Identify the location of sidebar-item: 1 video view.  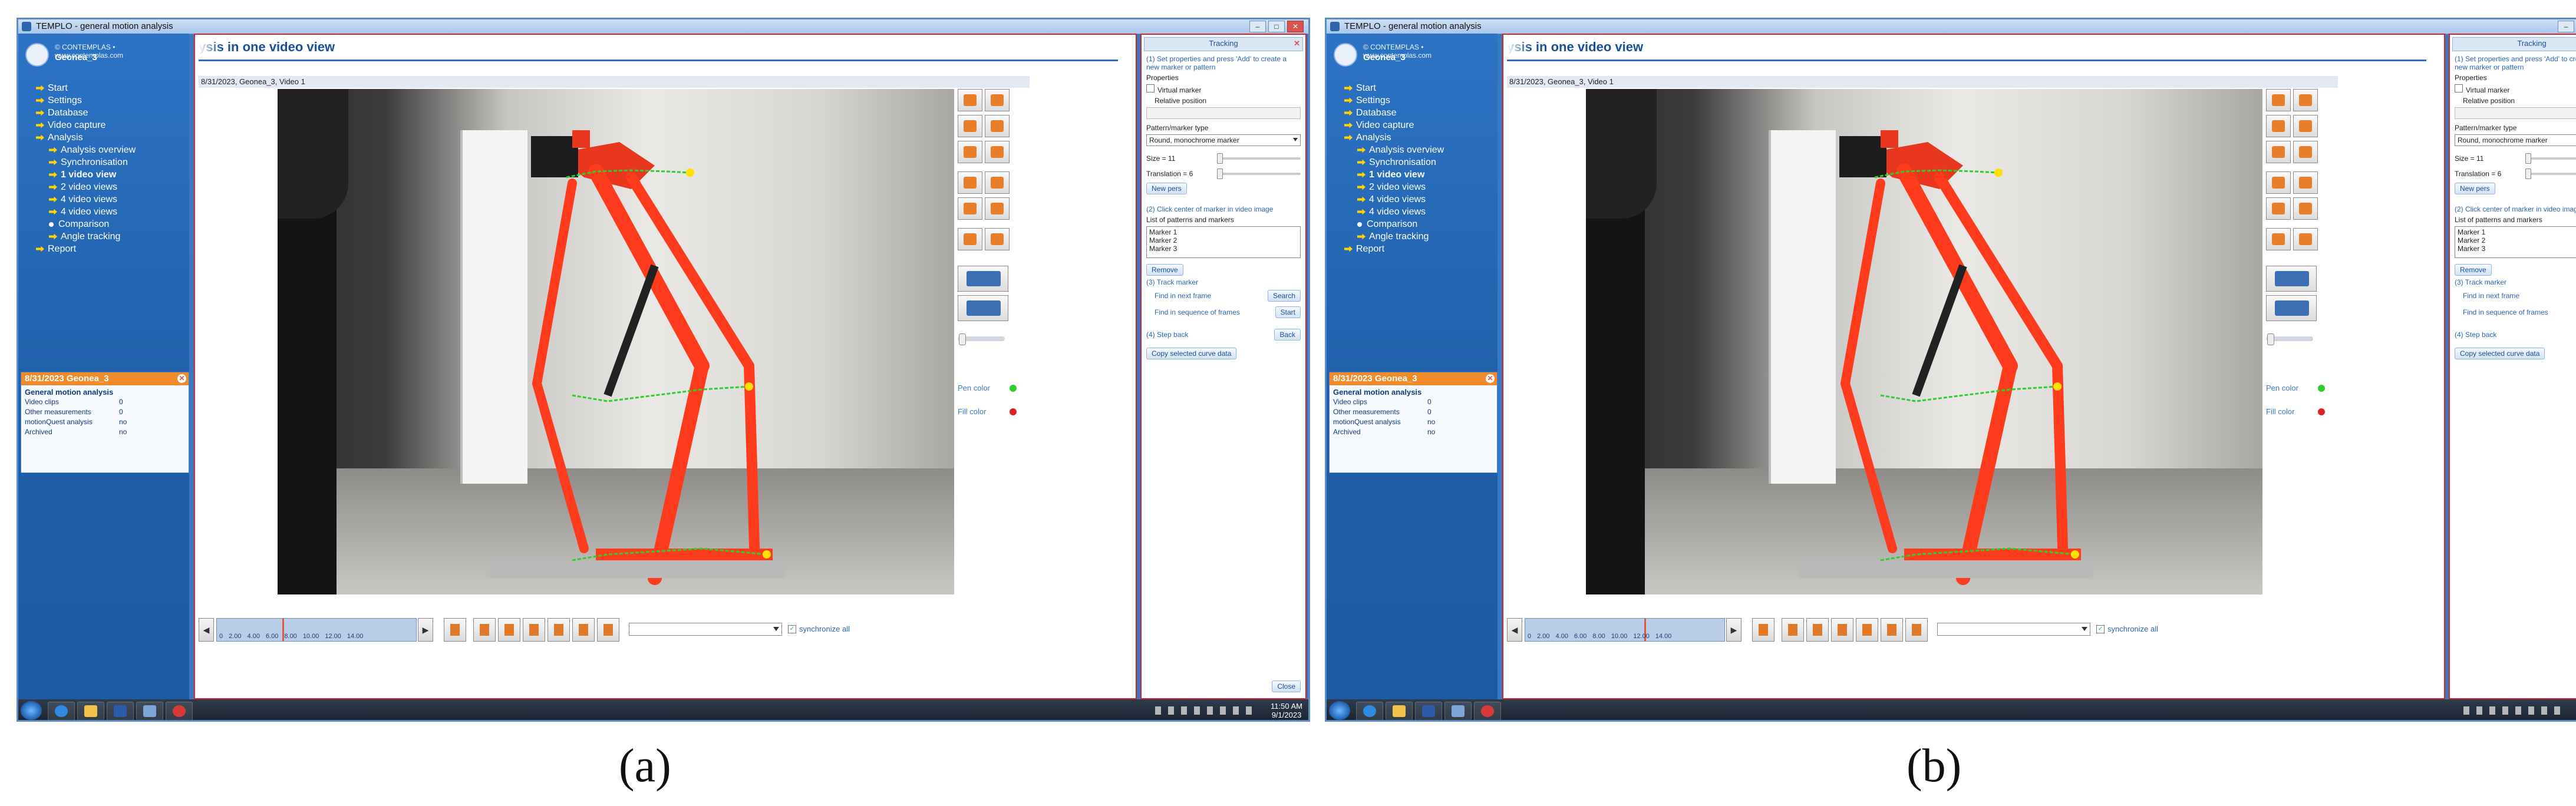
(112, 175).